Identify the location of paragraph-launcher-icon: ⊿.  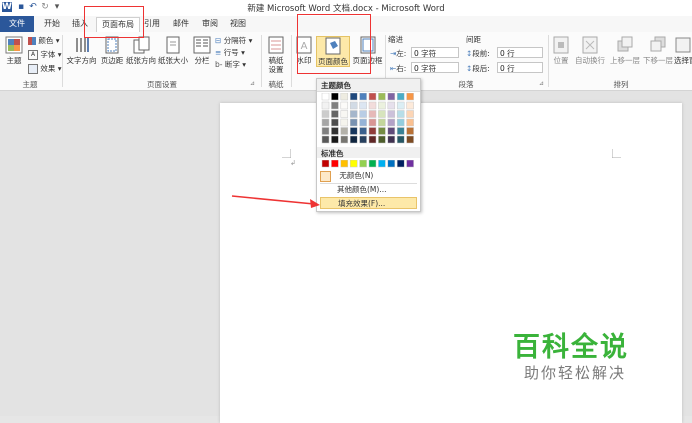
(541, 83).